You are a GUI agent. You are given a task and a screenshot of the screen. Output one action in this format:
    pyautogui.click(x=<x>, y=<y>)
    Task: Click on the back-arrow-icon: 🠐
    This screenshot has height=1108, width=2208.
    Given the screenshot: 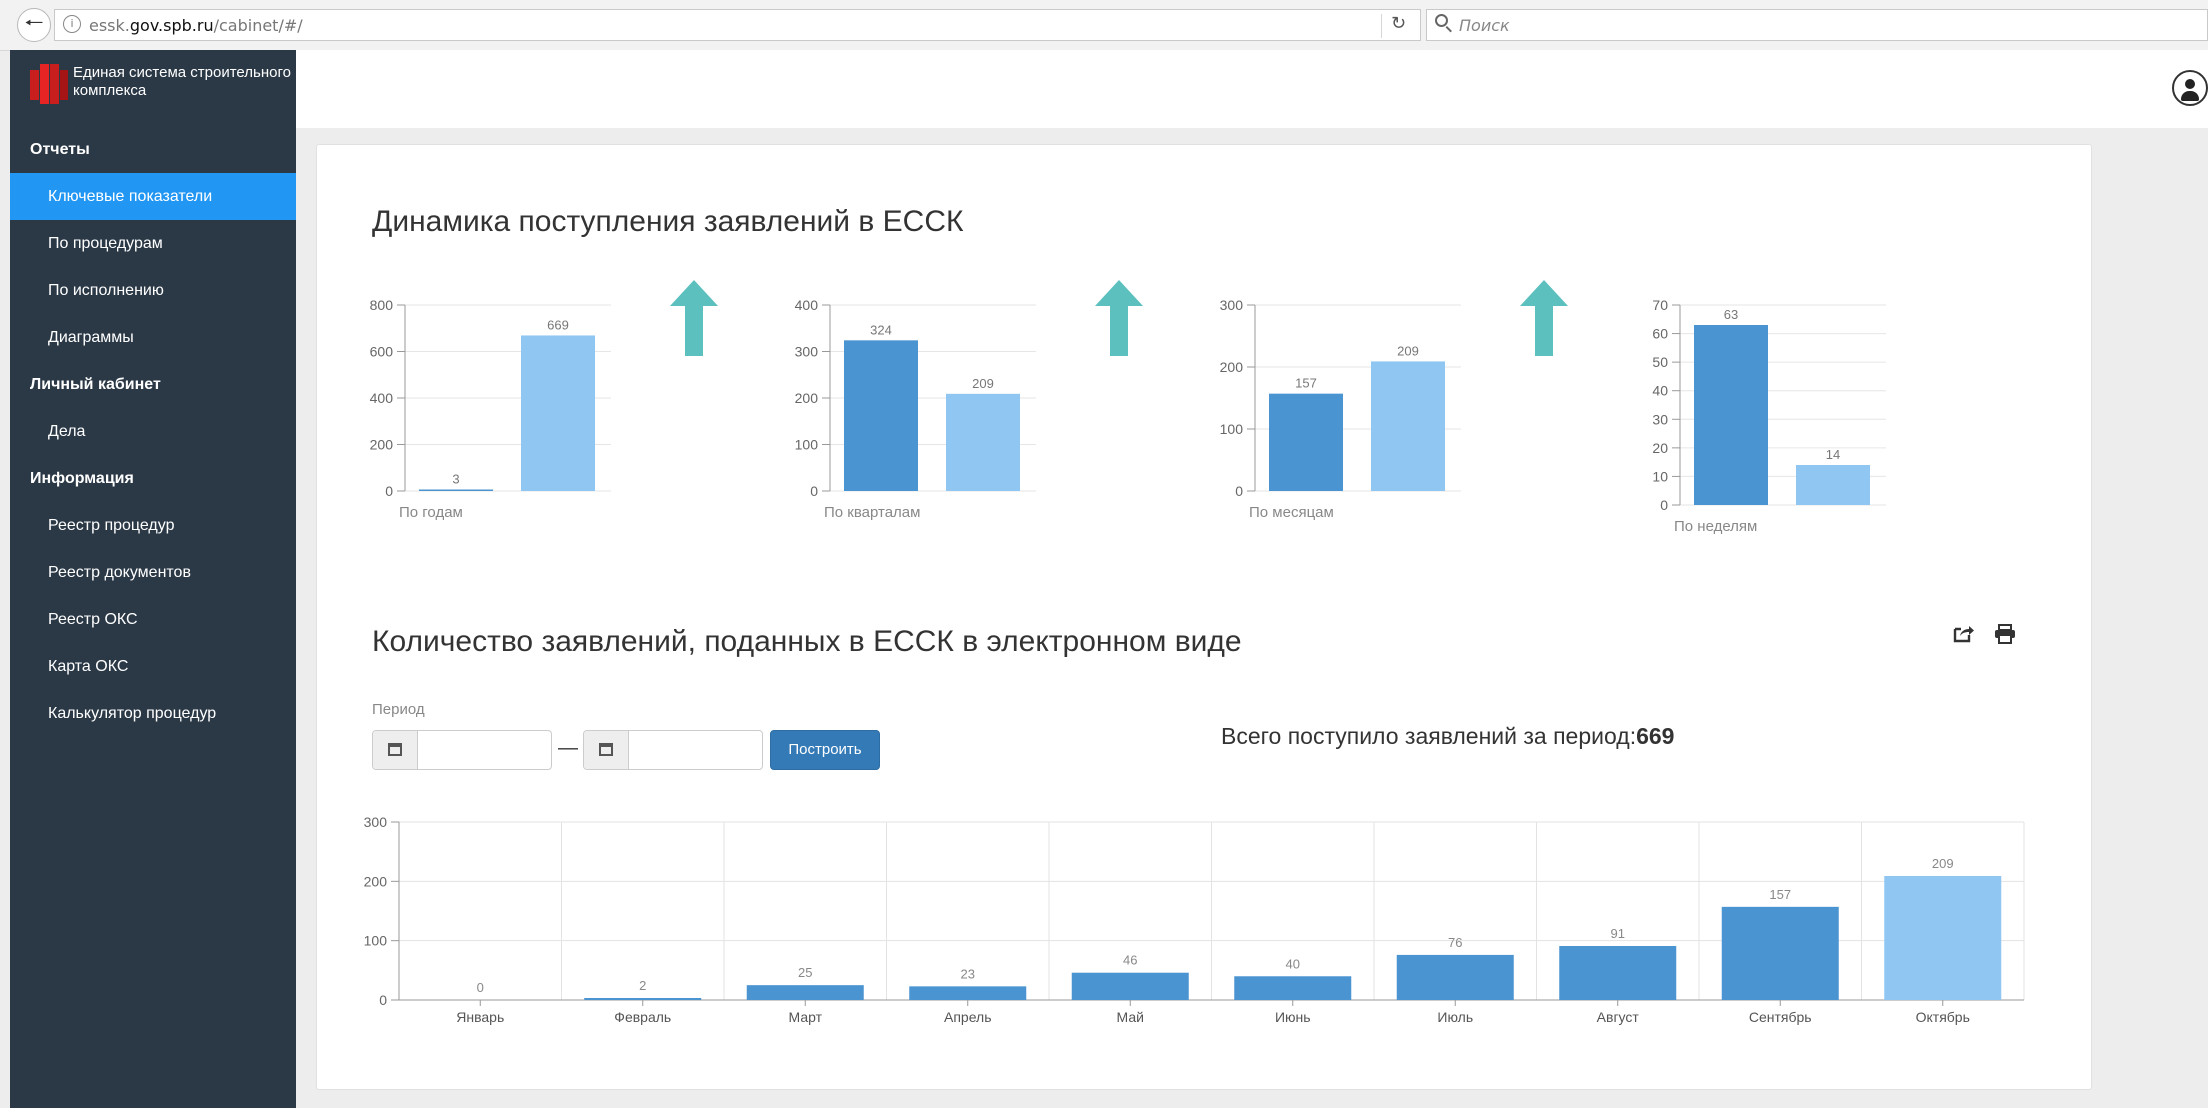 What is the action you would take?
    pyautogui.click(x=34, y=25)
    